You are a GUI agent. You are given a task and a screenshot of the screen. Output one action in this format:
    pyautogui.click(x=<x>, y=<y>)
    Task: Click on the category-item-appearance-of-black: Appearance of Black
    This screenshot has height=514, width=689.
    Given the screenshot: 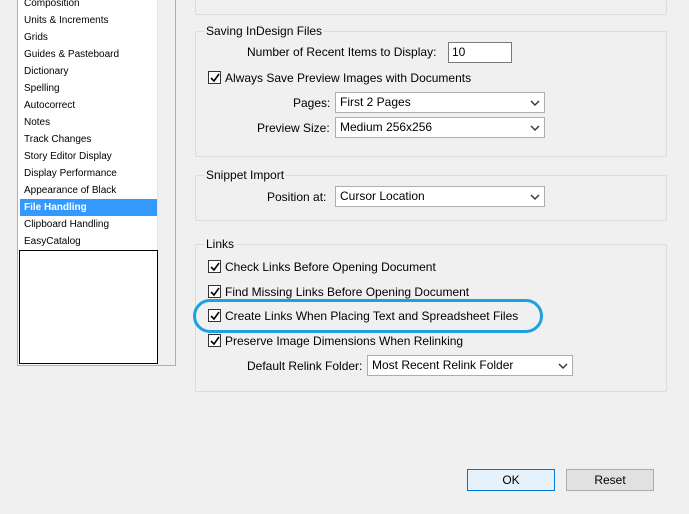 What is the action you would take?
    pyautogui.click(x=89, y=190)
    